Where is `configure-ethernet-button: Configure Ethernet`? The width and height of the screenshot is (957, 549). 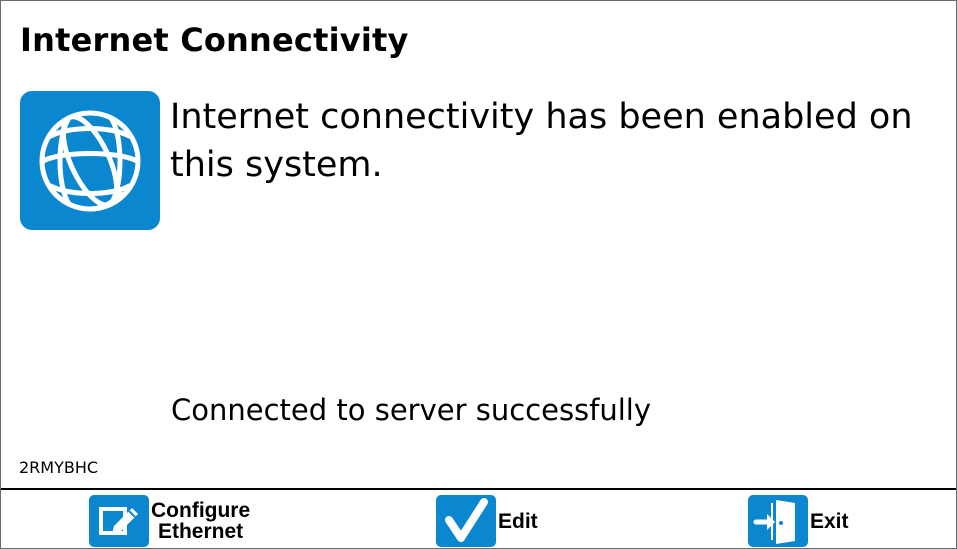 configure-ethernet-button: Configure Ethernet is located at coordinates (169, 521).